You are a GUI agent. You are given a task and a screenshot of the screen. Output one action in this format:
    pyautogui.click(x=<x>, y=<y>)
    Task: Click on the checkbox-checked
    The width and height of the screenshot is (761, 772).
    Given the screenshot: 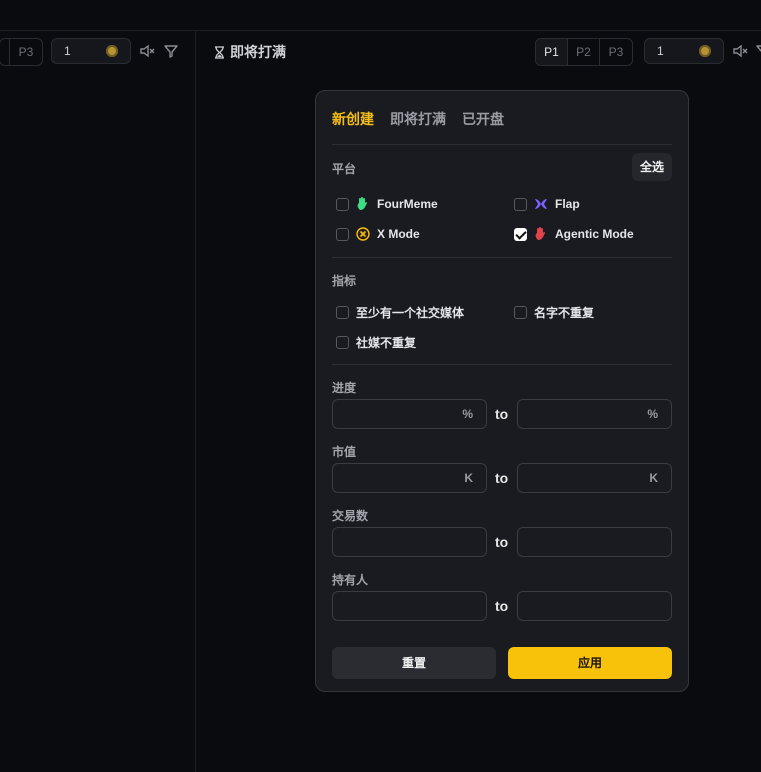 What is the action you would take?
    pyautogui.click(x=520, y=234)
    